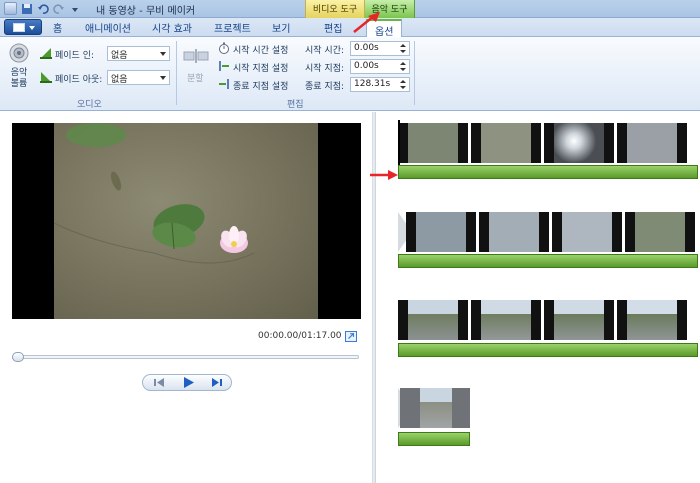  I want to click on play-icon, so click(188, 382).